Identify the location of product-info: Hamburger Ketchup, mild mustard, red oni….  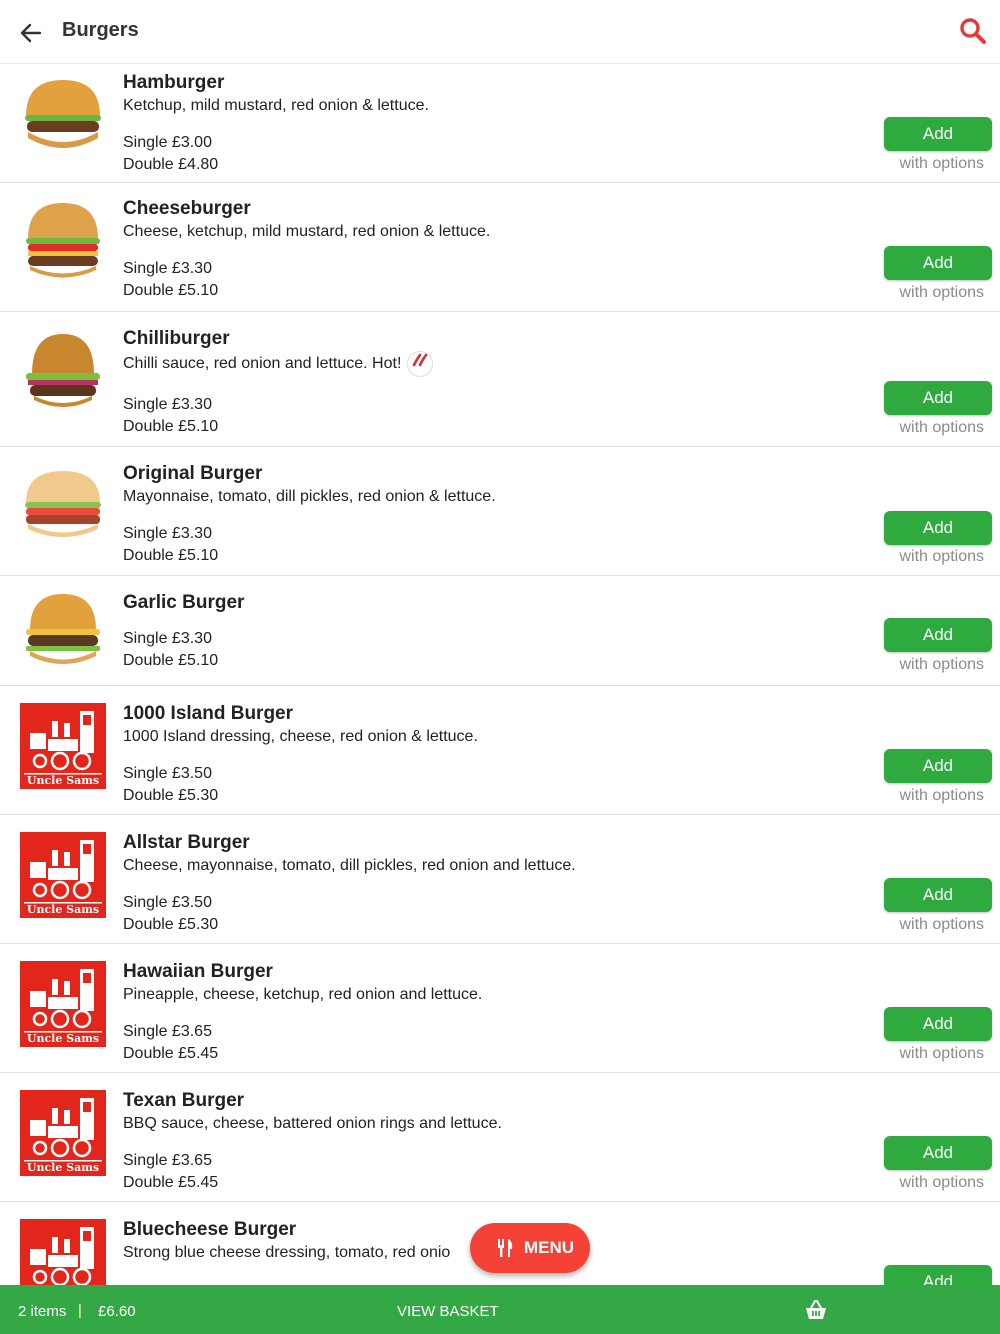
(276, 124).